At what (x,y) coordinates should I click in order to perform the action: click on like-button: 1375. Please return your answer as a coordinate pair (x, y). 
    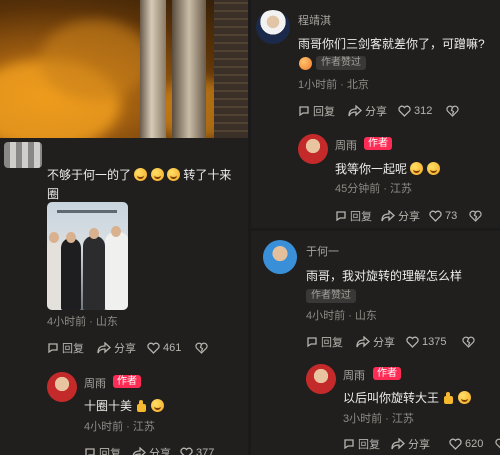
    Looking at the image, I should click on (434, 342).